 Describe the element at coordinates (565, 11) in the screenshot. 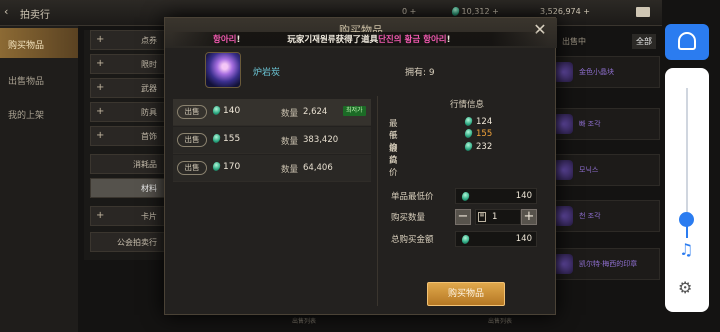

I see `currency-gold: 3,526,974 +` at that location.